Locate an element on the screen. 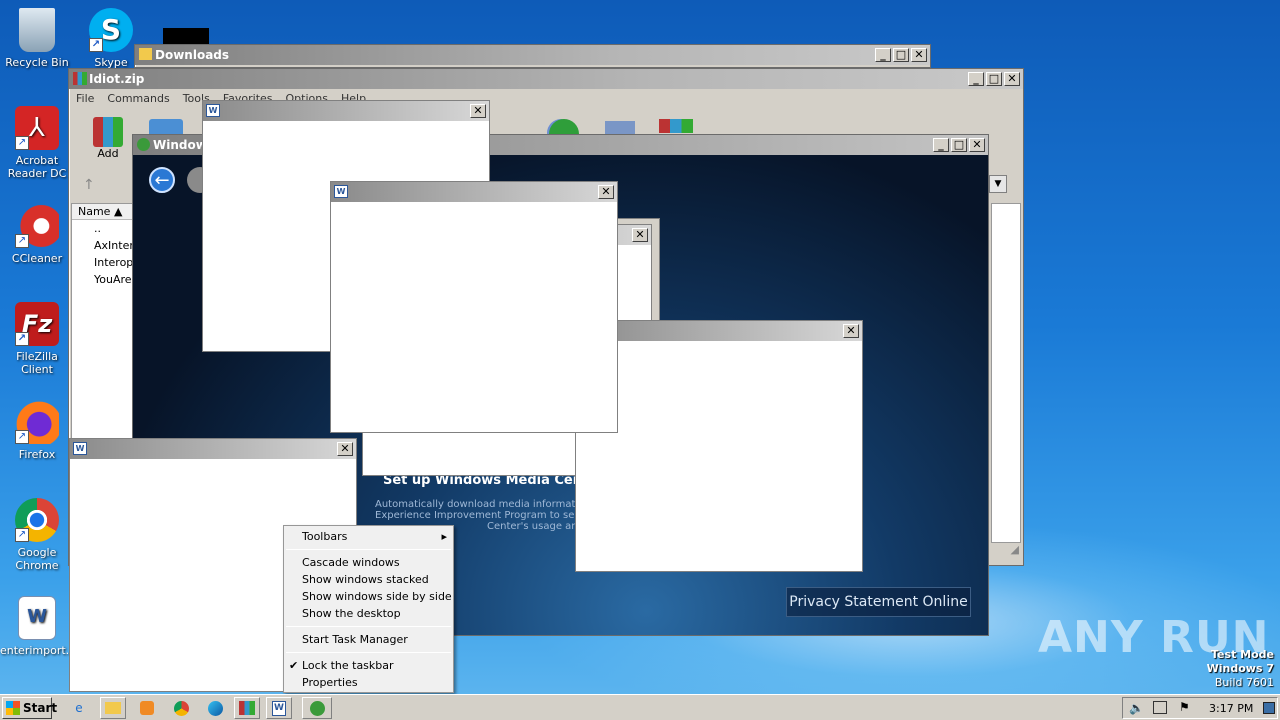  desktop-icon-label: Firefox is located at coordinates (37, 454).